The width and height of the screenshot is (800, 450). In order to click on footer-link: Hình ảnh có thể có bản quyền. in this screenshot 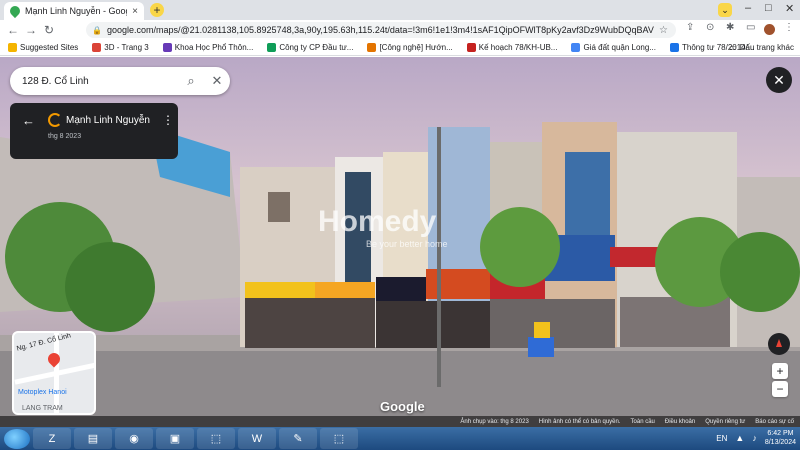, I will do `click(580, 422)`.